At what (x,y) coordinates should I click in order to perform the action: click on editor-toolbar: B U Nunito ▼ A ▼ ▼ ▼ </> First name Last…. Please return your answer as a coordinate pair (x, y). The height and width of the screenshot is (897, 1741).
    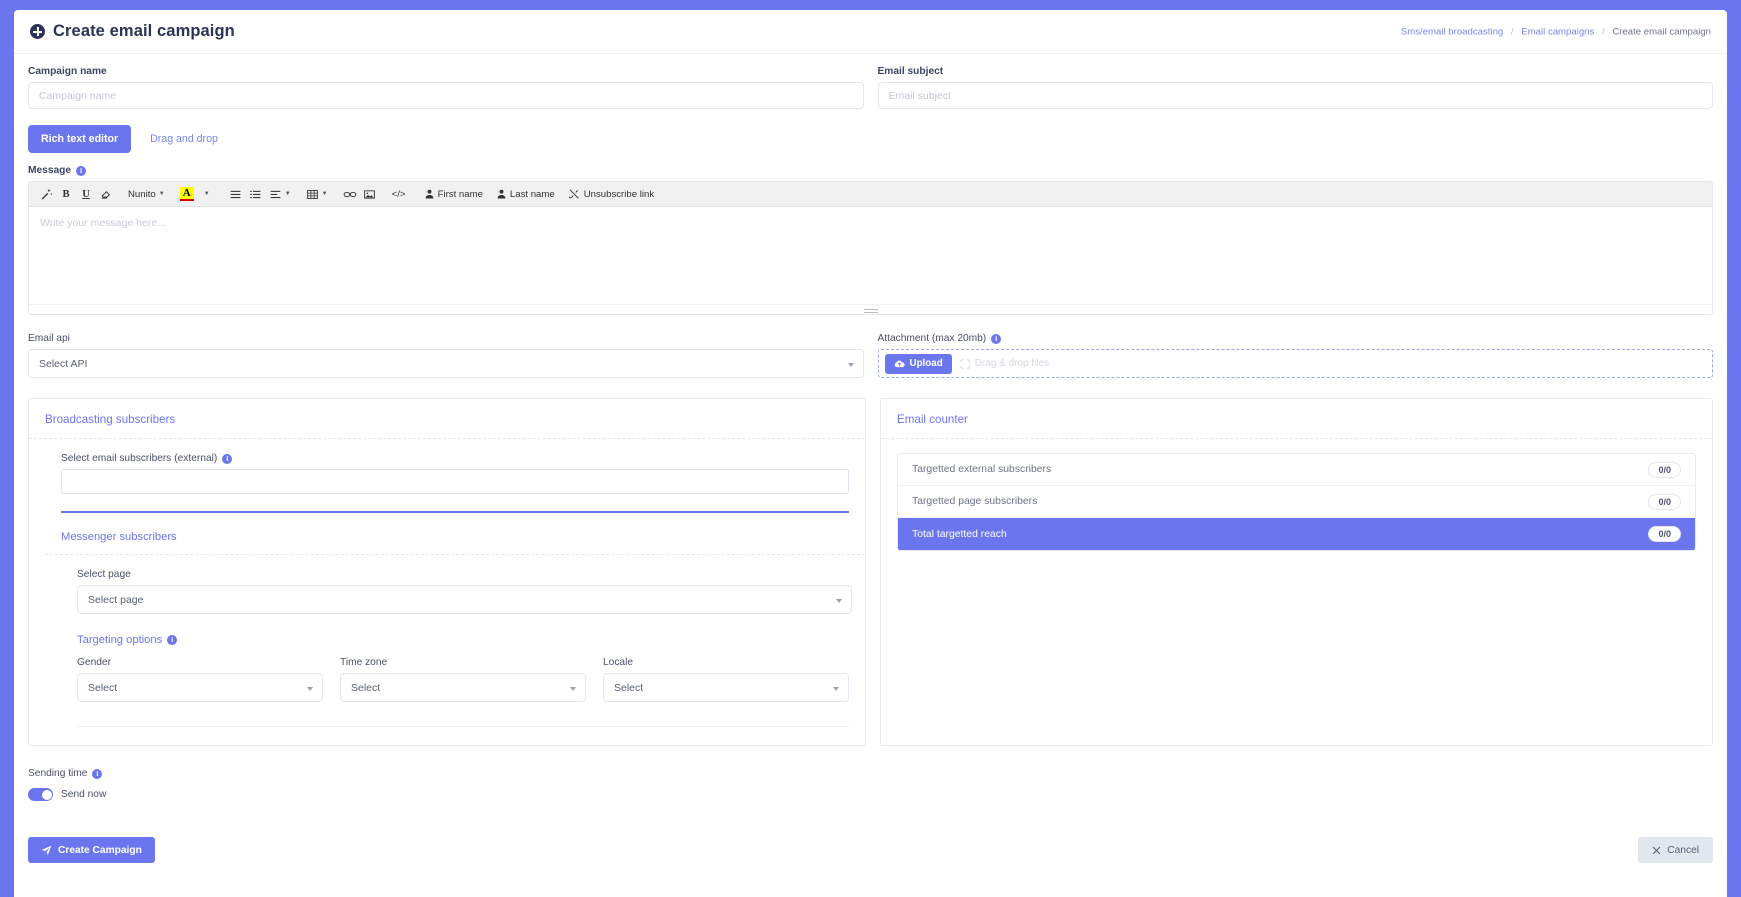
    Looking at the image, I should click on (870, 194).